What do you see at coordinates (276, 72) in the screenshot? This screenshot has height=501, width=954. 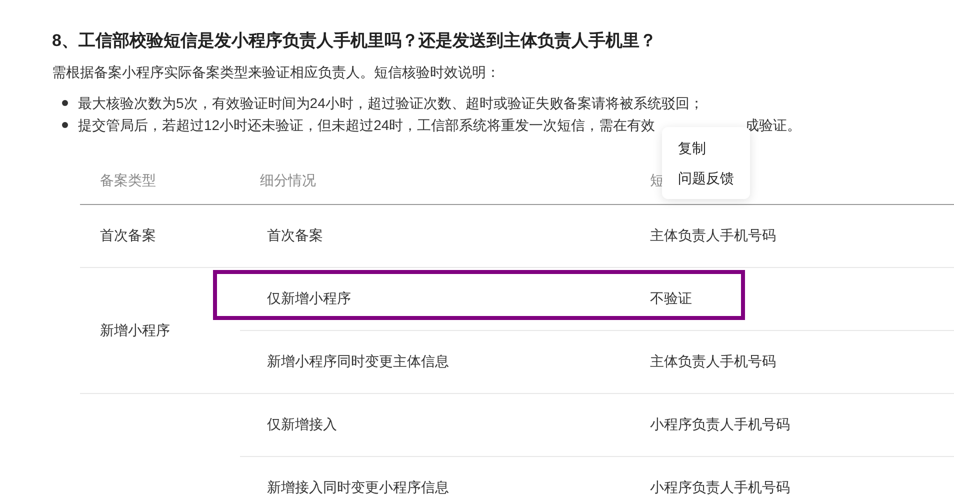 I see `intro-text: 需根据备案小程序实际备案类型来验证相应负责人。短信核验时效说明：` at bounding box center [276, 72].